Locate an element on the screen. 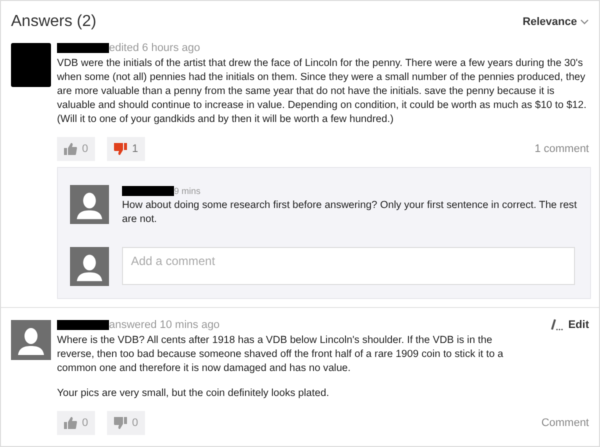  comment-text: How about doing some research first before answering? Only your first sentence in correct. The rest are not. is located at coordinates (350, 213).